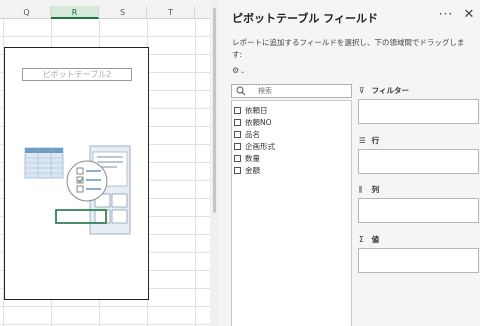  Describe the element at coordinates (289, 146) in the screenshot. I see `field-item-kikaku-keishiki: 企画形式` at that location.